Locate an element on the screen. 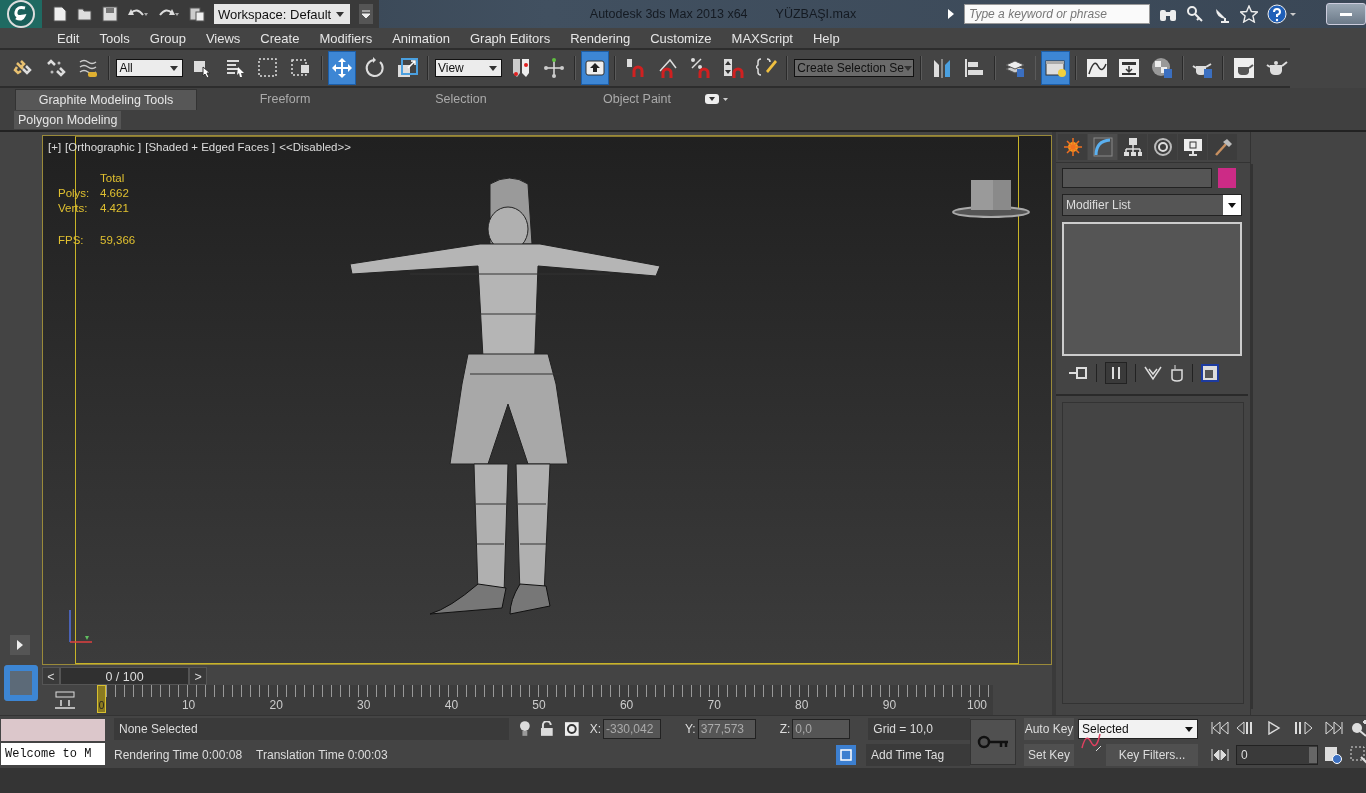 The image size is (1366, 793). hammer-icon is located at coordinates (1222, 147).